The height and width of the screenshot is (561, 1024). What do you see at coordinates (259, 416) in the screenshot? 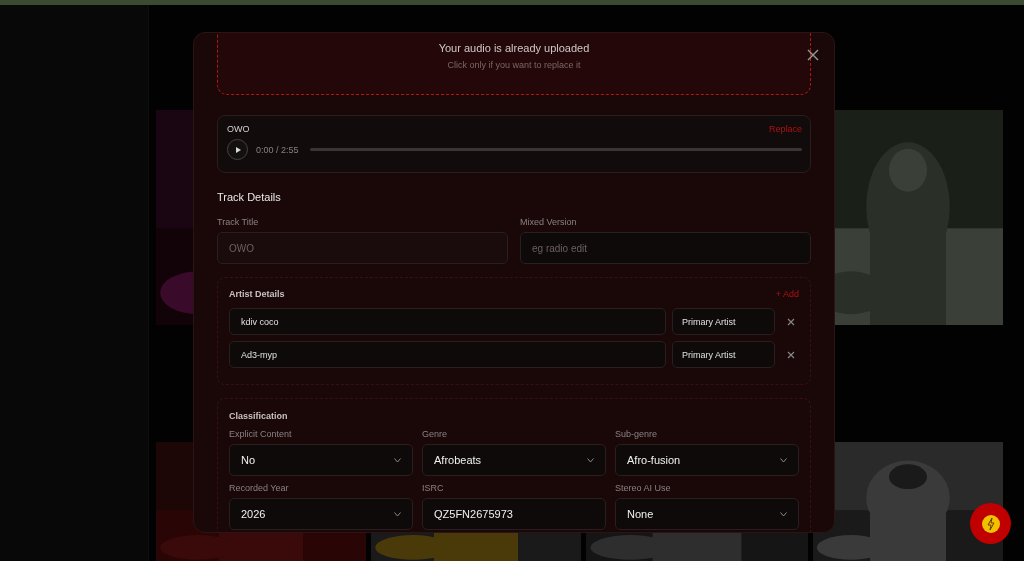
I see `panel-heading: Classification` at bounding box center [259, 416].